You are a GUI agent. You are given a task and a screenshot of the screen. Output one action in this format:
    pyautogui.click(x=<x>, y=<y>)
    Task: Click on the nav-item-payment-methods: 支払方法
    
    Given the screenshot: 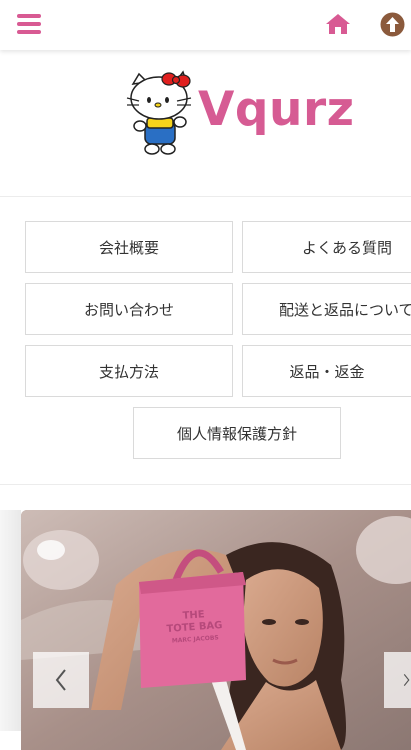 What is the action you would take?
    pyautogui.click(x=129, y=371)
    